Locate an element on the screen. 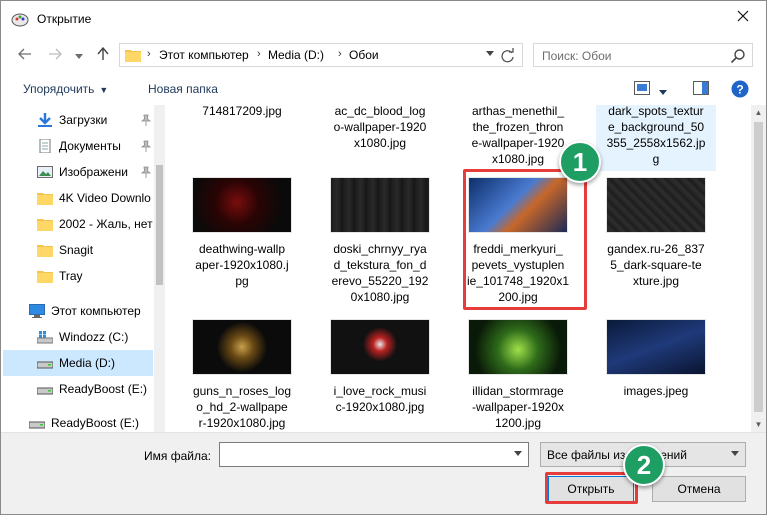  file-list-scrollbar: ▲ ▼ is located at coordinates (758, 268).